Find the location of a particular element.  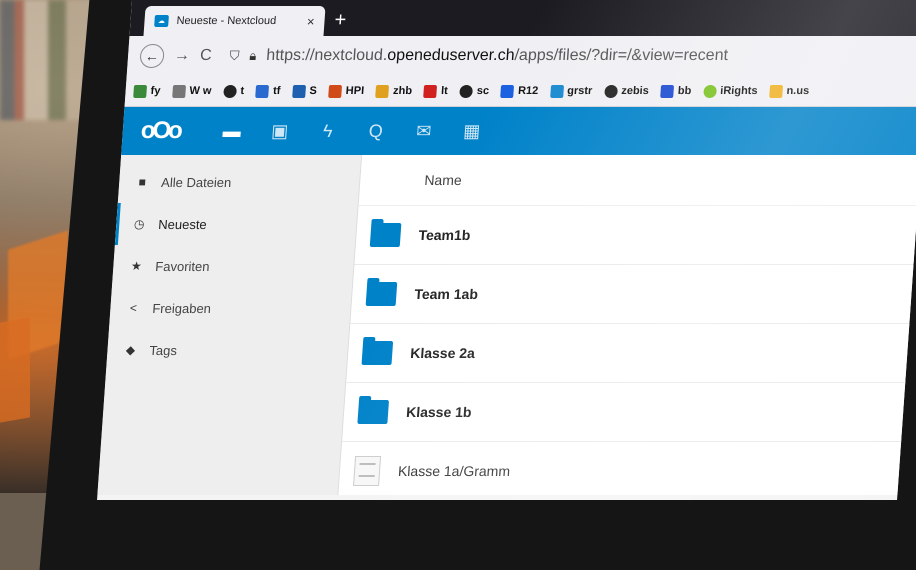

bookmark-label: grstr is located at coordinates (579, 91).